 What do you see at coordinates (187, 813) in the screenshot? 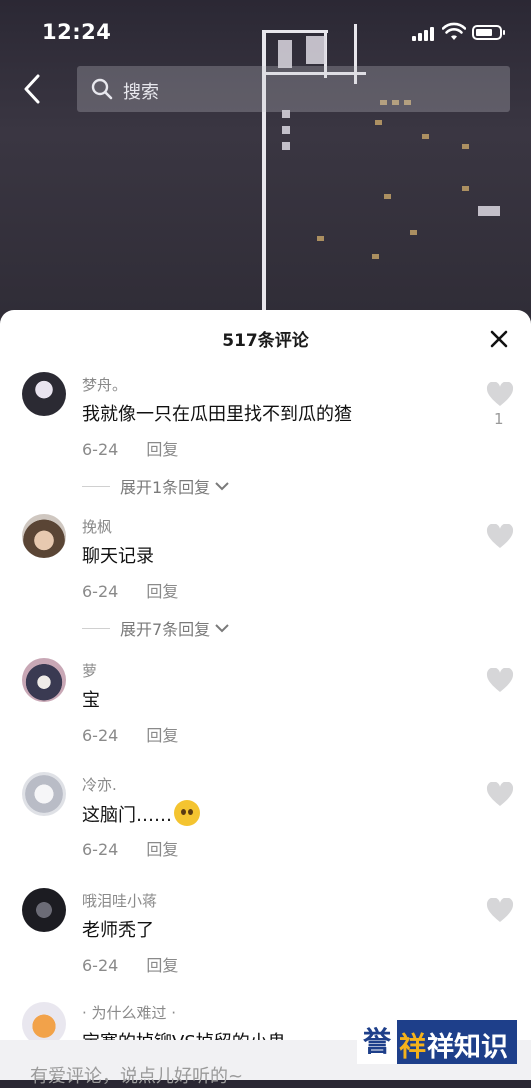
I see `emoji-icon` at bounding box center [187, 813].